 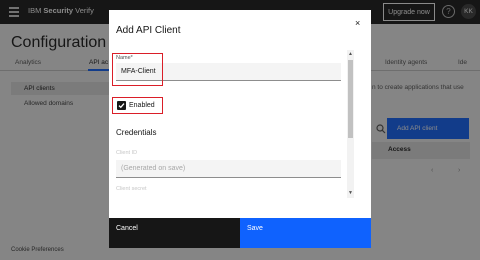 I want to click on scroll-down-arrow-icon: ▼, so click(x=350, y=193).